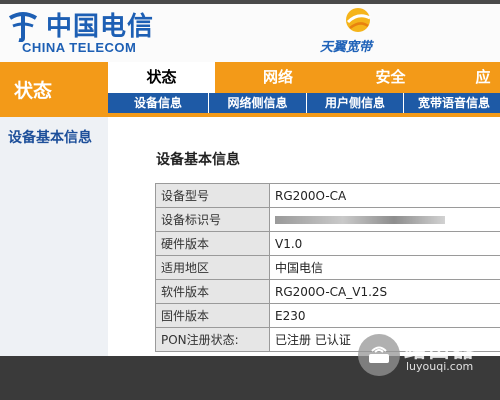 The height and width of the screenshot is (400, 500). I want to click on router-icon, so click(379, 355).